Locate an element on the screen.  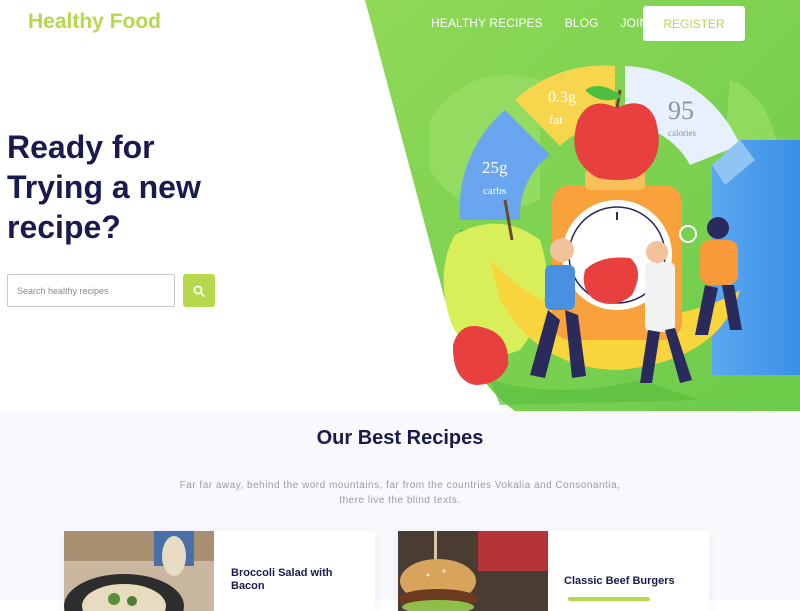
headline-line: recipe? is located at coordinates (64, 227).